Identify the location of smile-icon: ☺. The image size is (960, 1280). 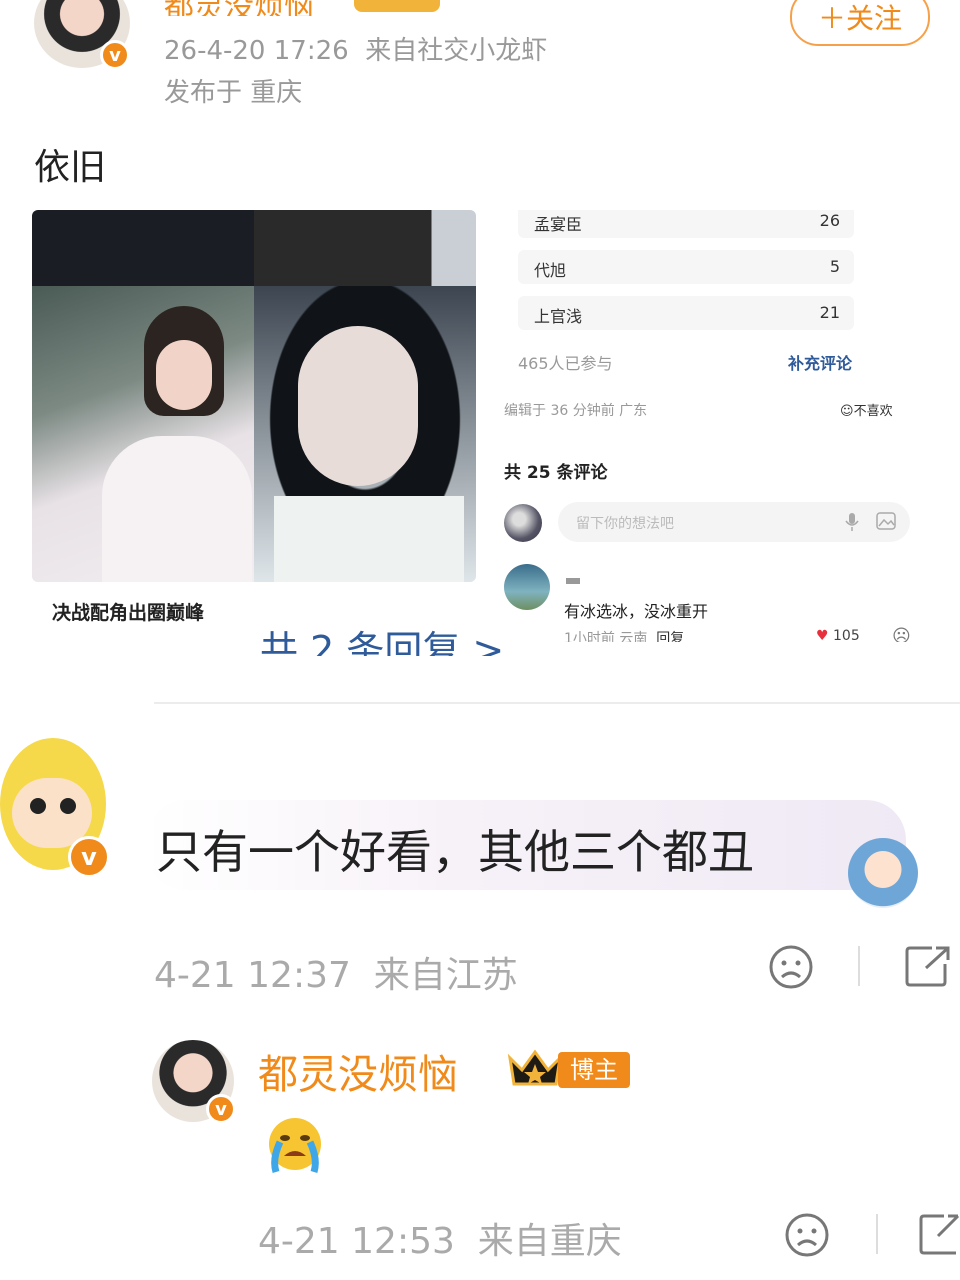
(847, 411).